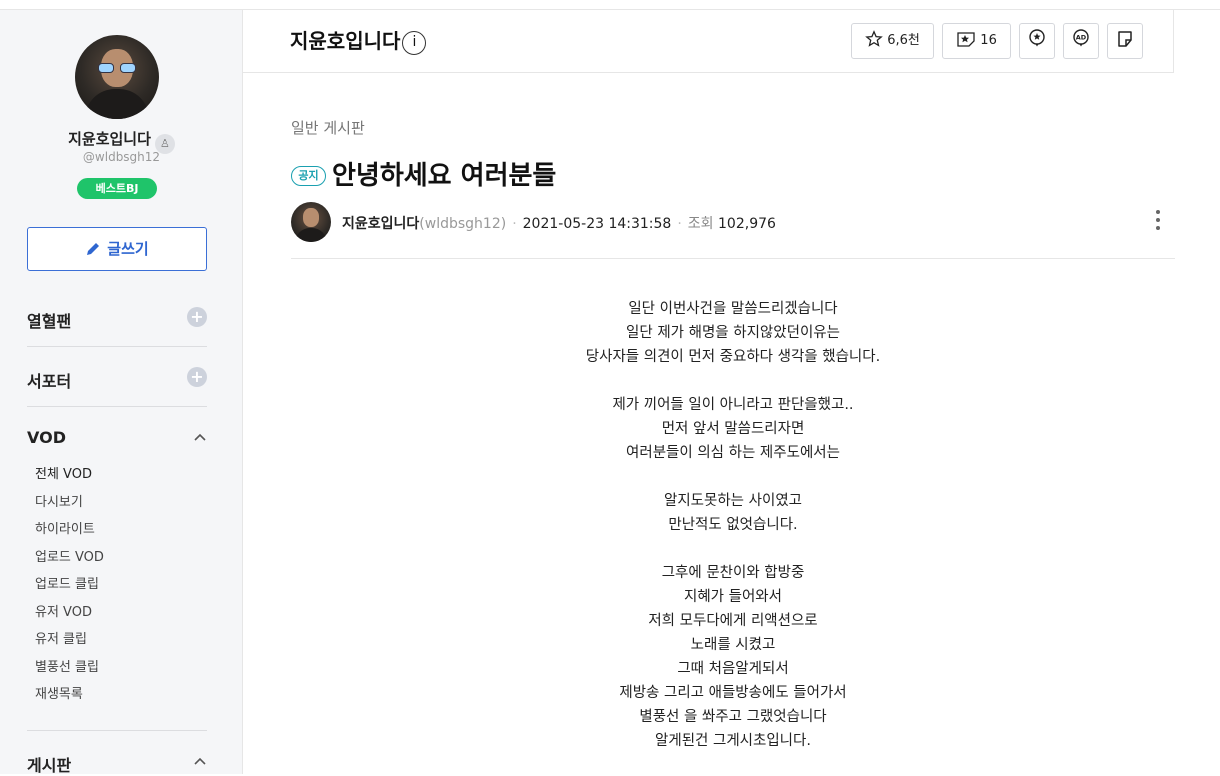 This screenshot has height=776, width=1220. What do you see at coordinates (93, 249) in the screenshot?
I see `pencil-icon` at bounding box center [93, 249].